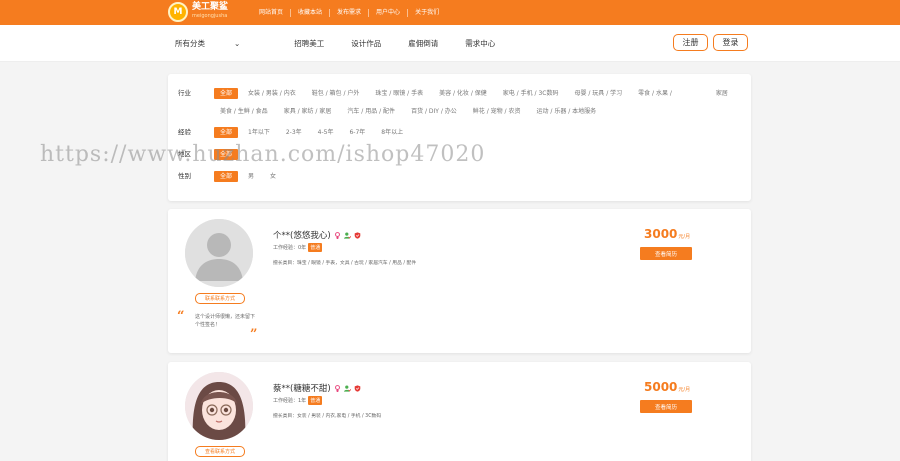  I want to click on filter-option: 4-5年, so click(326, 132).